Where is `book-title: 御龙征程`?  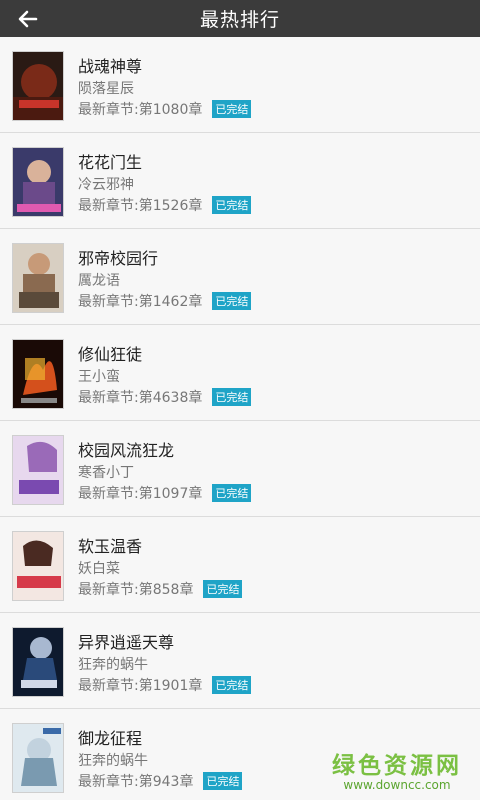 book-title: 御龙征程 is located at coordinates (110, 738).